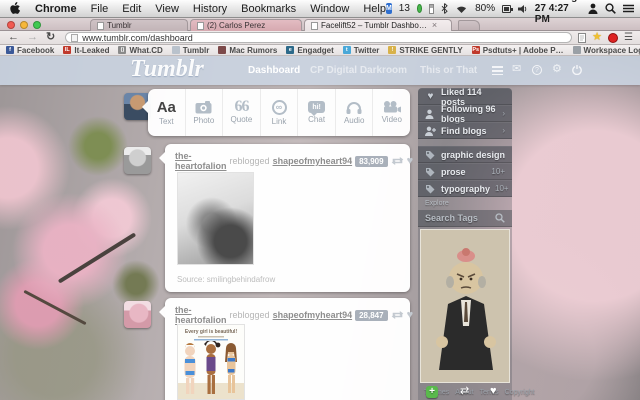 The width and height of the screenshot is (640, 400). I want to click on chrome-menu-icon: ☰, so click(628, 37).